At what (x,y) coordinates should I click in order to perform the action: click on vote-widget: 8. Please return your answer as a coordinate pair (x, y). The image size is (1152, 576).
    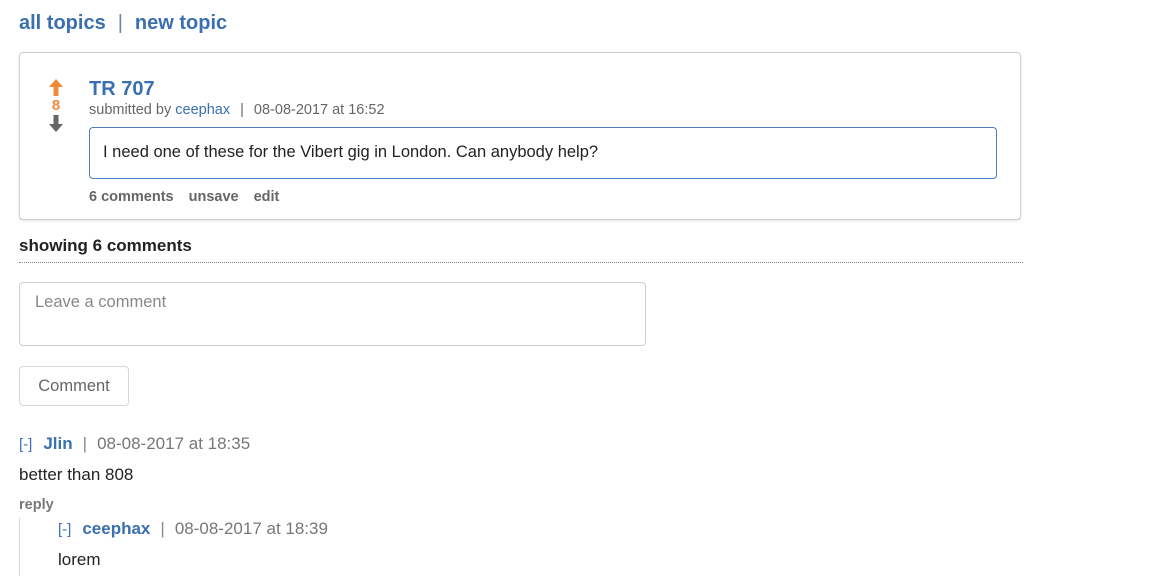
    Looking at the image, I should click on (56, 105).